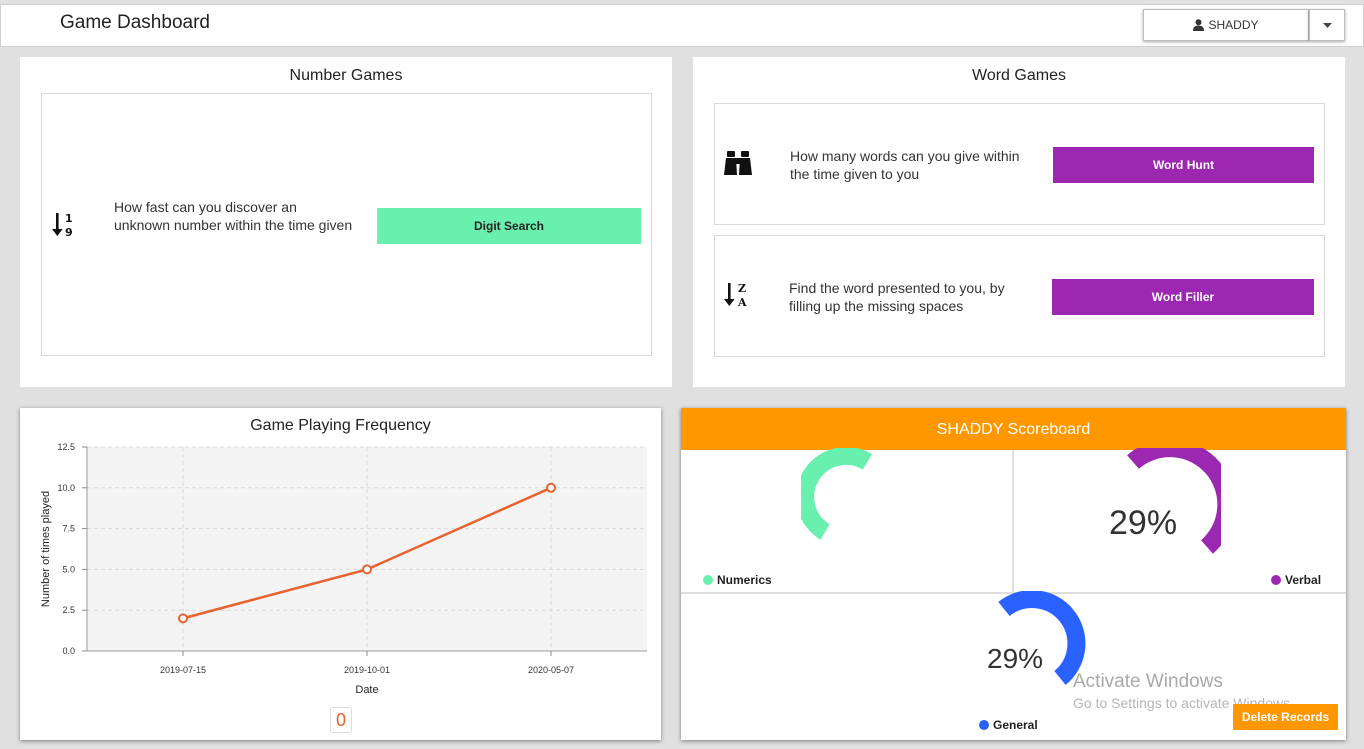  Describe the element at coordinates (1143, 523) in the screenshot. I see `verbal-percent: 29%` at that location.